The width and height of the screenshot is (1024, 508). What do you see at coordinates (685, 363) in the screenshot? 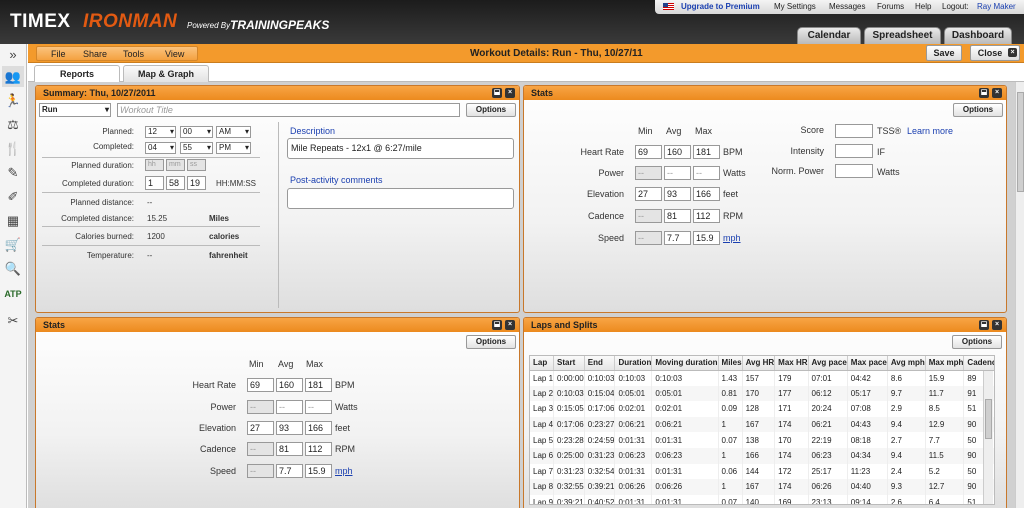
I see `laps-column-header: Moving duration` at bounding box center [685, 363].